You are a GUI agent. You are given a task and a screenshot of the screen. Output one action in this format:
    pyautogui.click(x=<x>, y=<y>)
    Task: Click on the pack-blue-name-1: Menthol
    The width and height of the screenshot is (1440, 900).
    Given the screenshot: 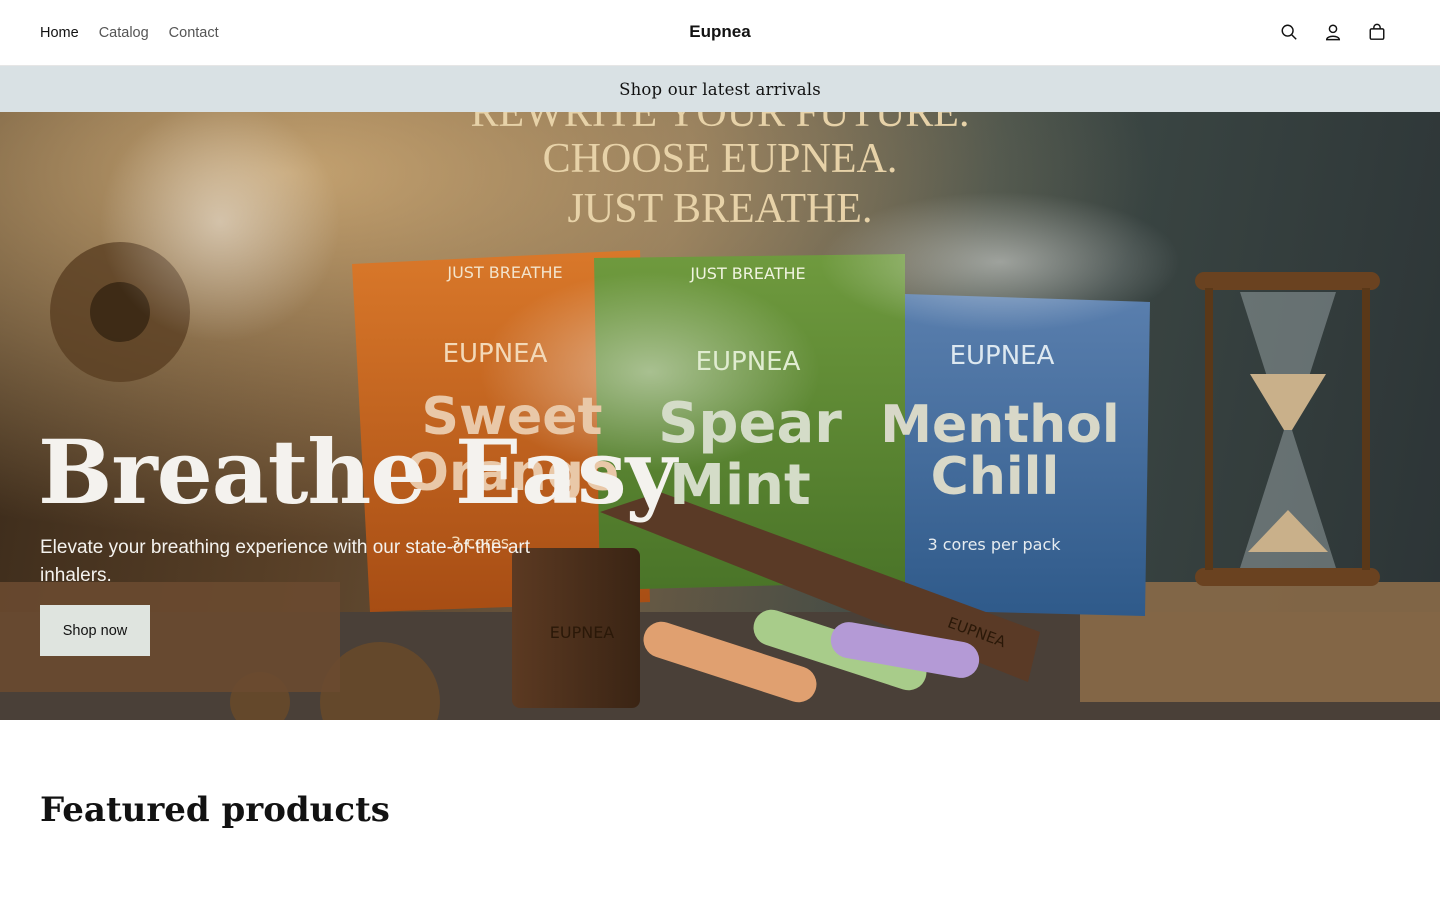 What is the action you would take?
    pyautogui.click(x=999, y=425)
    